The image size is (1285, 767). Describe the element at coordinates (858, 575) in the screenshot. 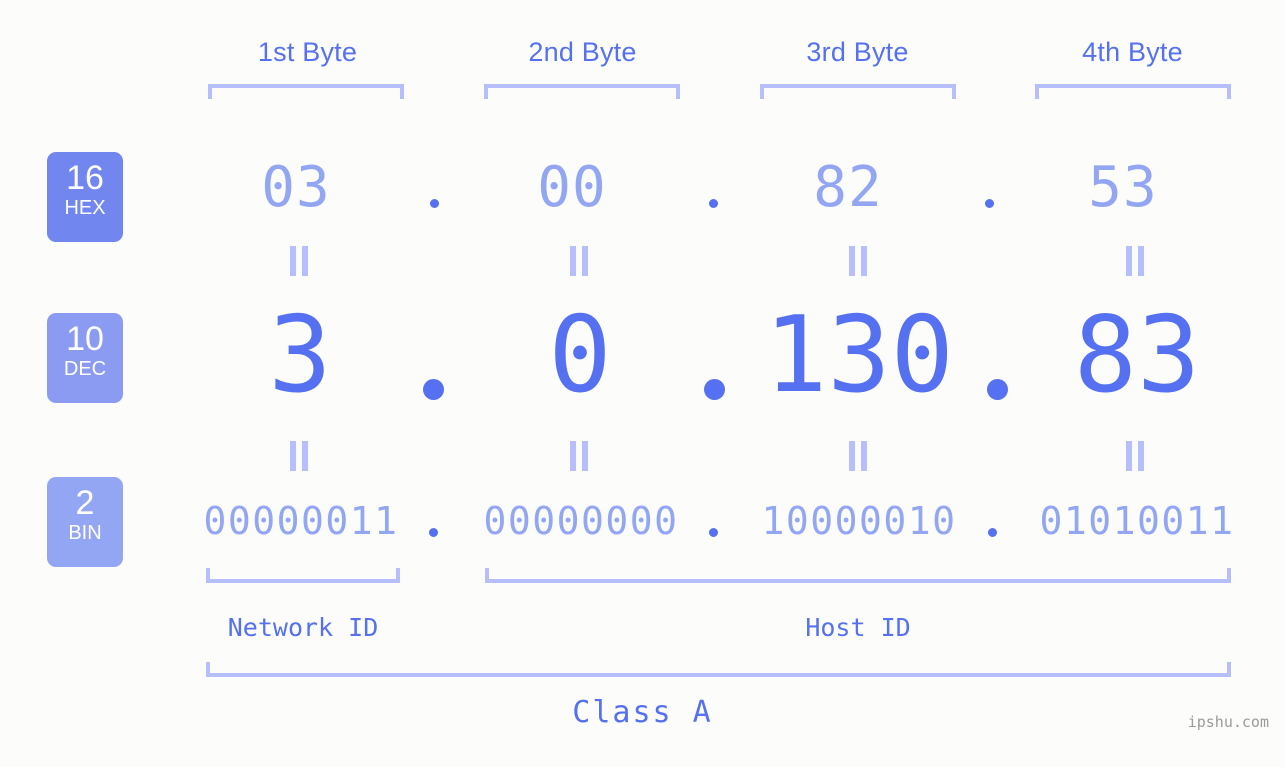

I see `host-id-bracket` at that location.